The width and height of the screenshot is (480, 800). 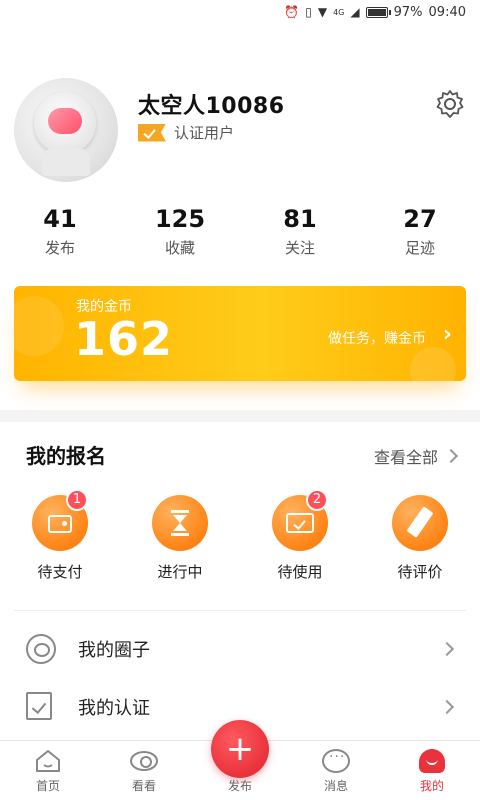 What do you see at coordinates (41, 649) in the screenshot?
I see `circle-icon` at bounding box center [41, 649].